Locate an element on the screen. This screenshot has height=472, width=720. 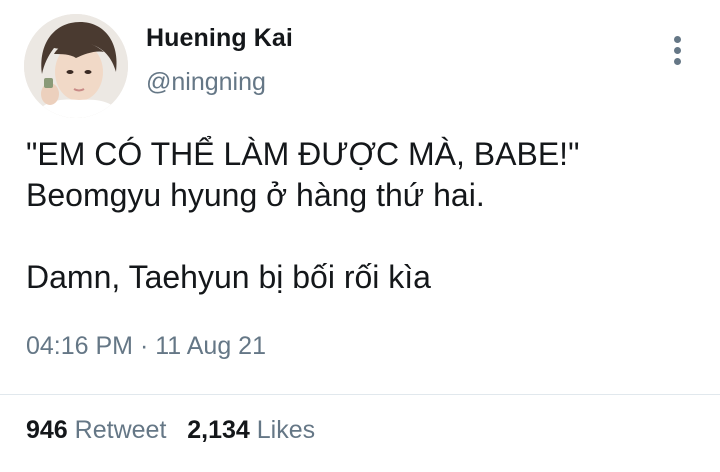
display-name: Huening Kai is located at coordinates (219, 38).